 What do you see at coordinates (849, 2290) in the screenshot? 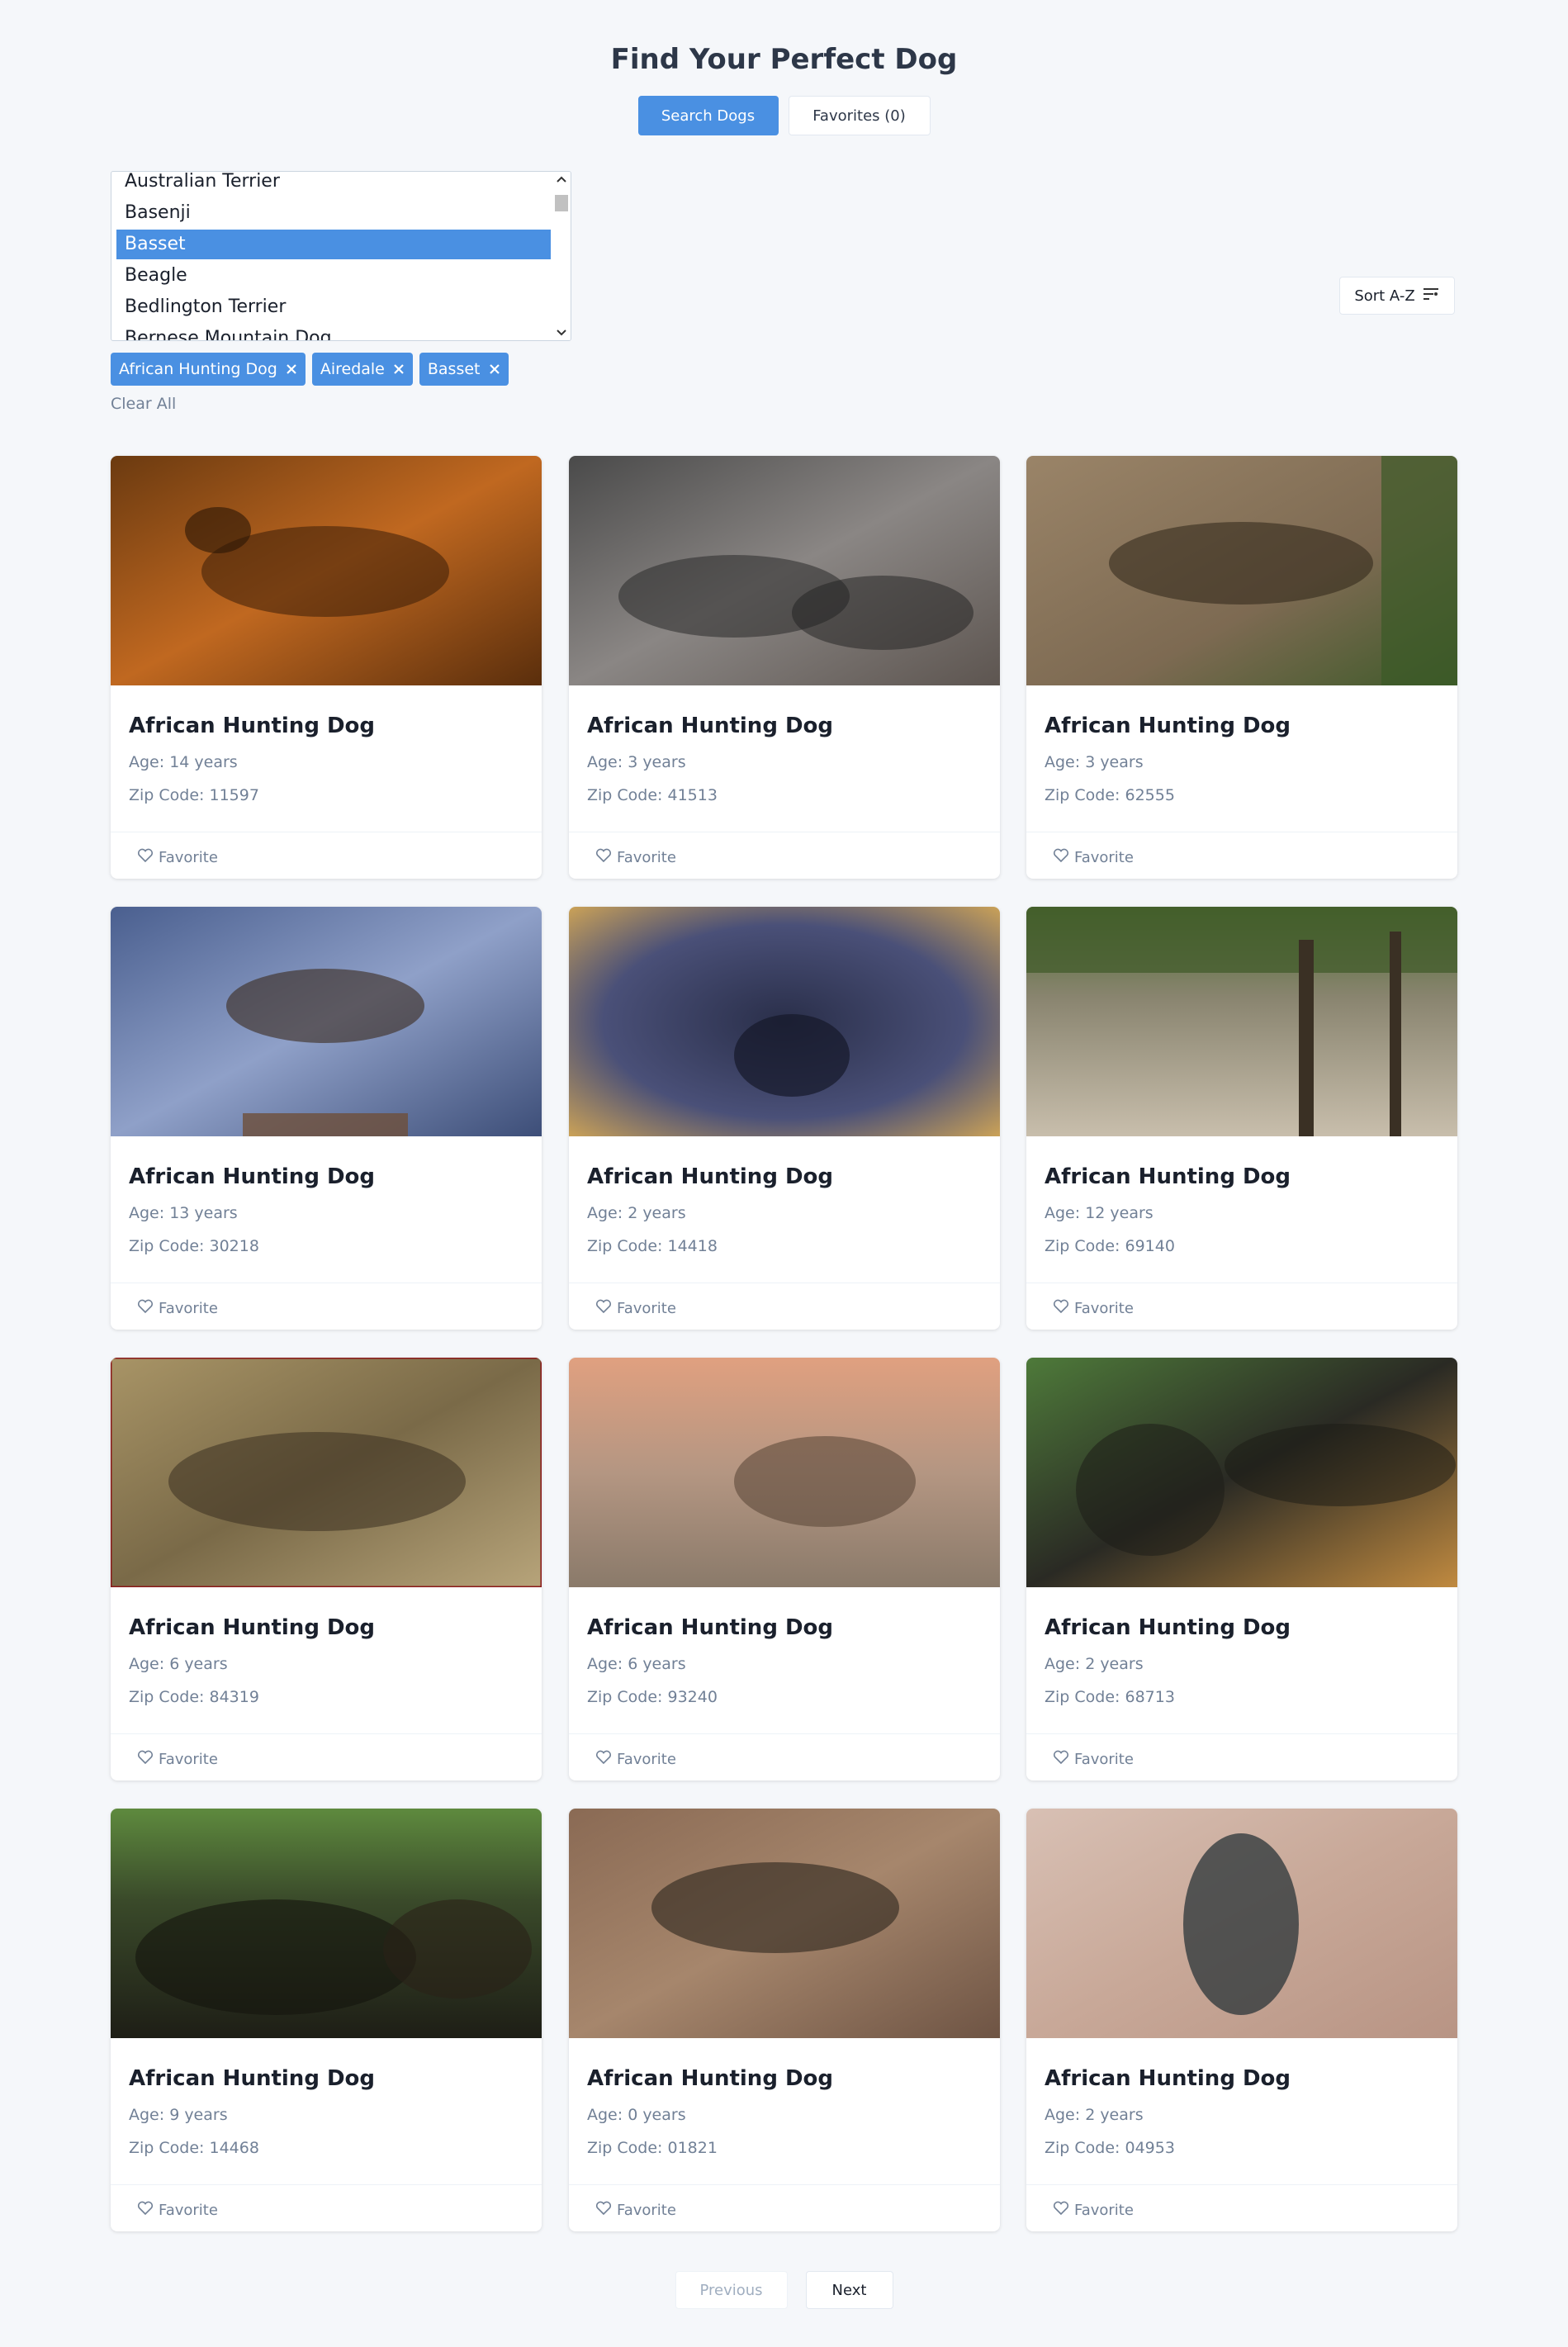
I see `next-button: Next` at bounding box center [849, 2290].